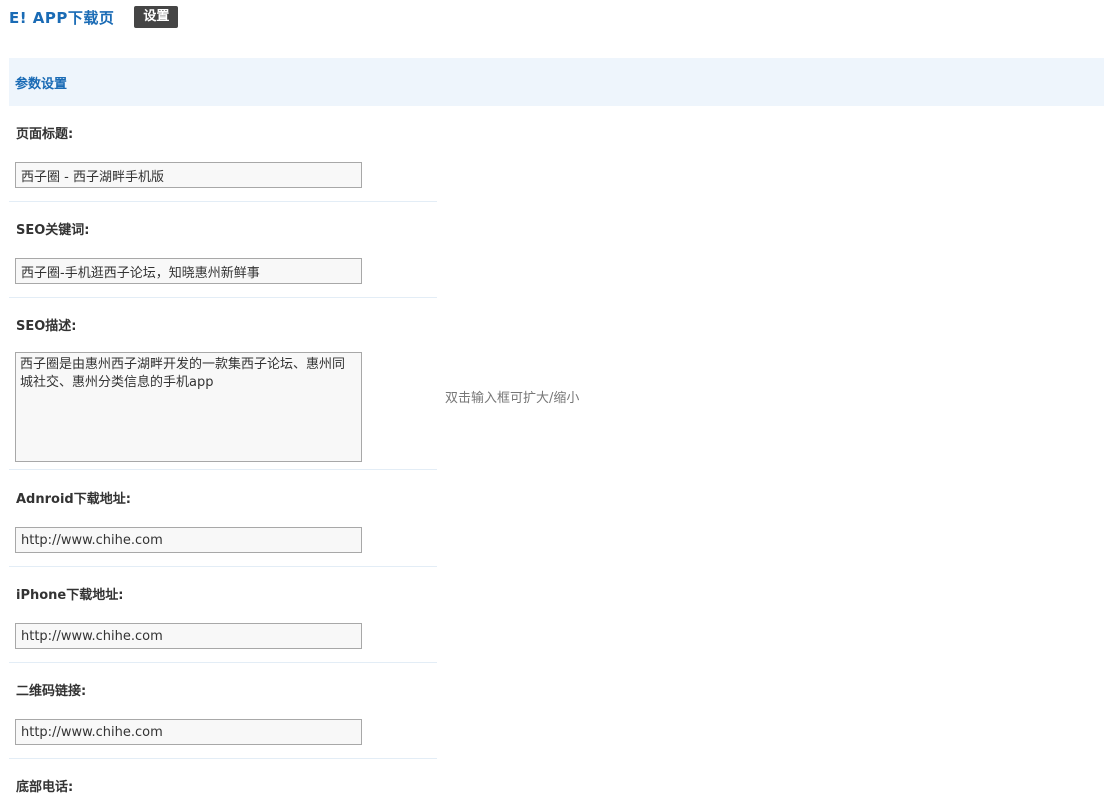 This screenshot has width=1104, height=802. Describe the element at coordinates (51, 691) in the screenshot. I see `qrcode-url-label: 二维码链接:` at that location.